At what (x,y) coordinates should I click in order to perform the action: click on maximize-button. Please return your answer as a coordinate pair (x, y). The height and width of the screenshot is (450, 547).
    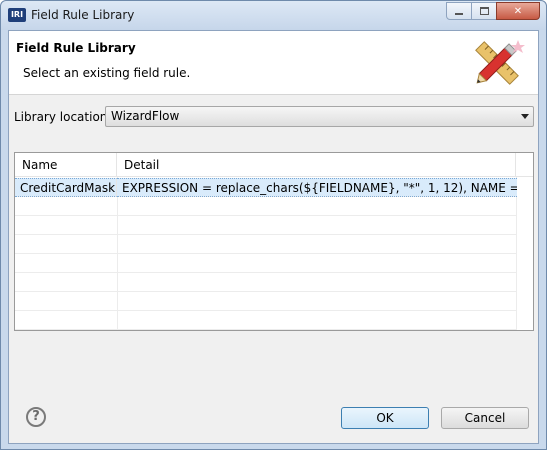
    Looking at the image, I should click on (484, 11).